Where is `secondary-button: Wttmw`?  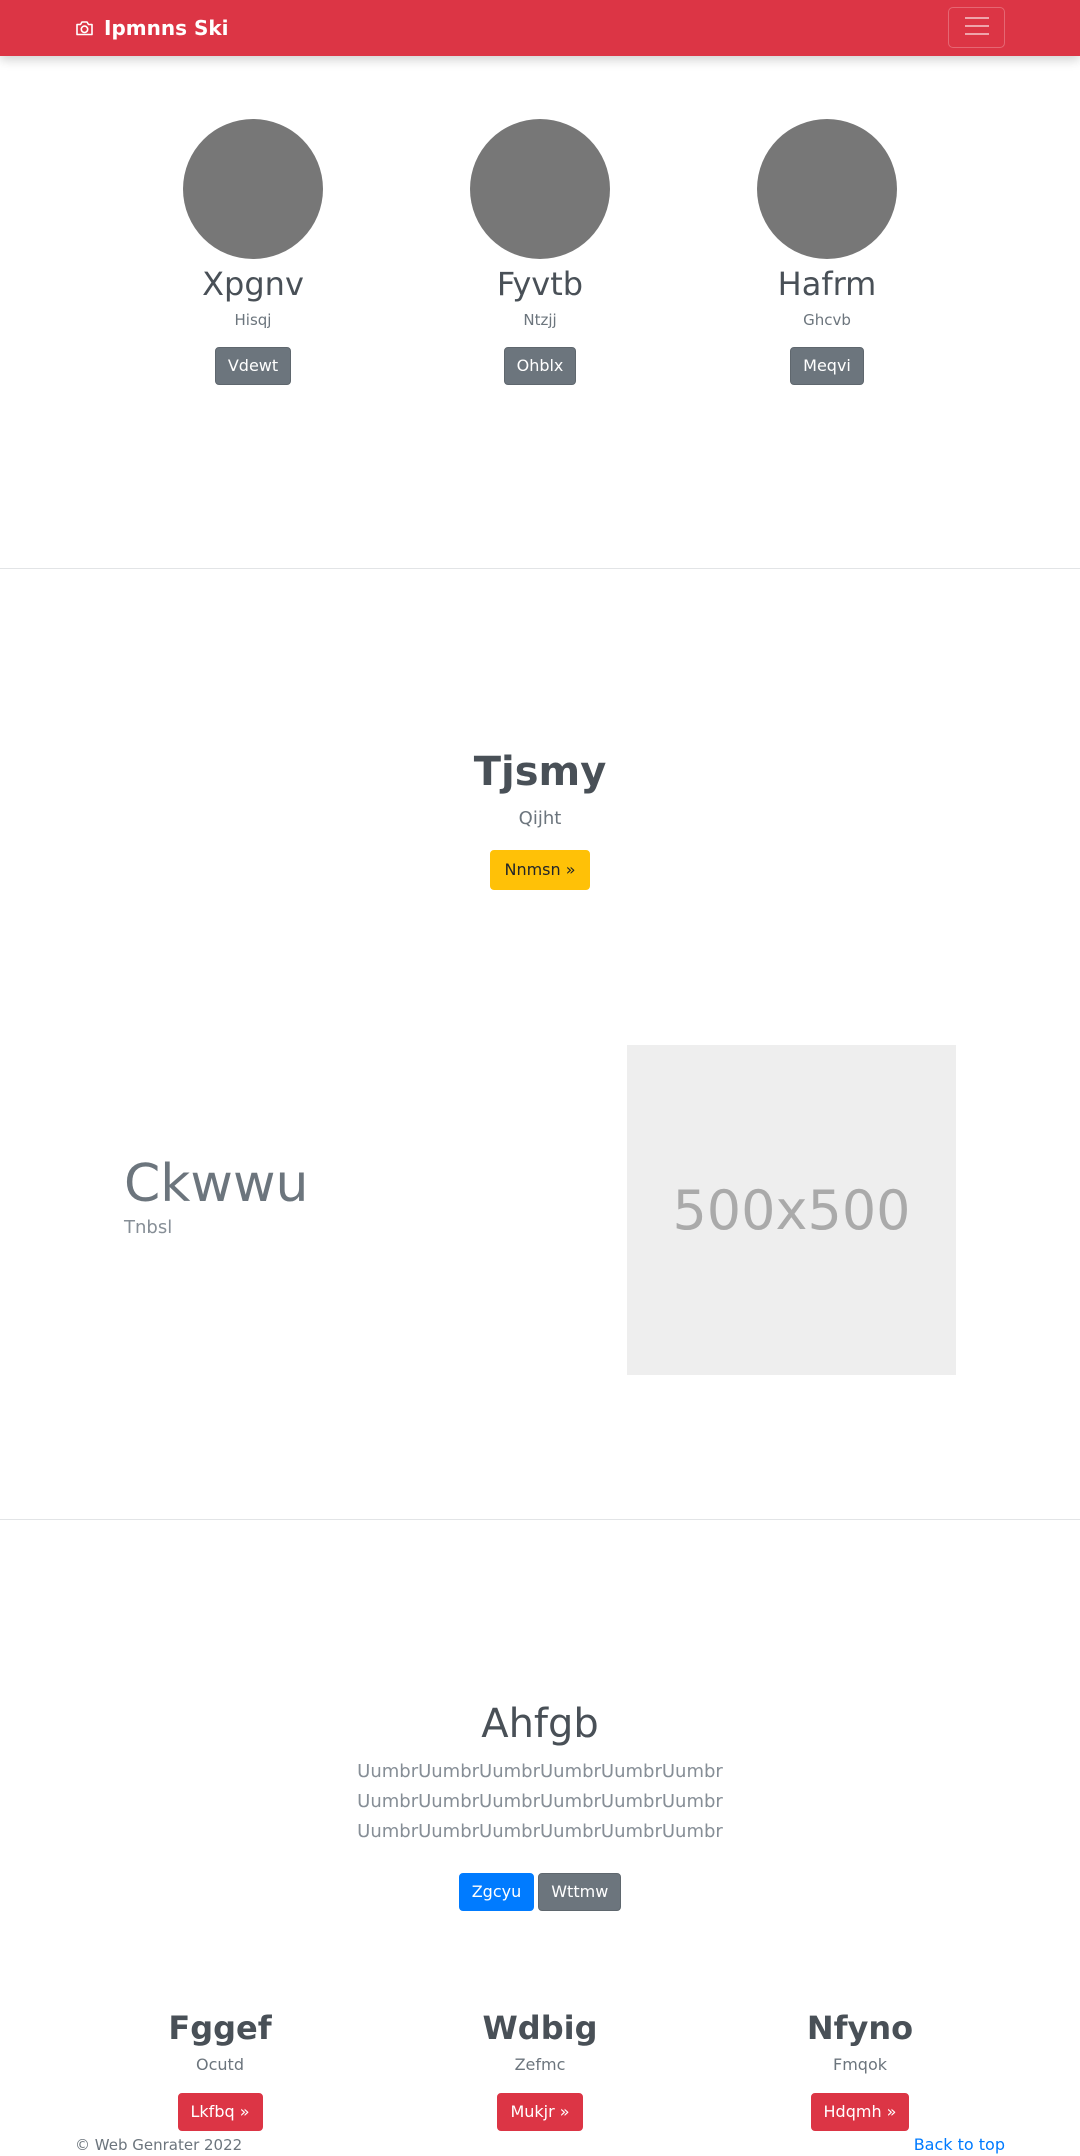 secondary-button: Wttmw is located at coordinates (580, 1892).